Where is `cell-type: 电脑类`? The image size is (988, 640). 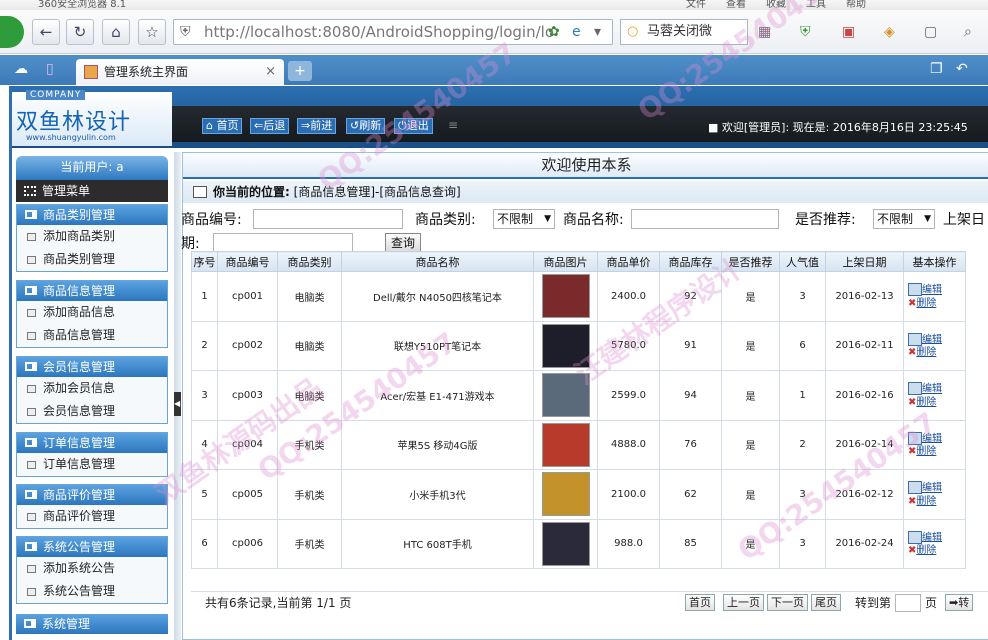
cell-type: 电脑类 is located at coordinates (309, 296).